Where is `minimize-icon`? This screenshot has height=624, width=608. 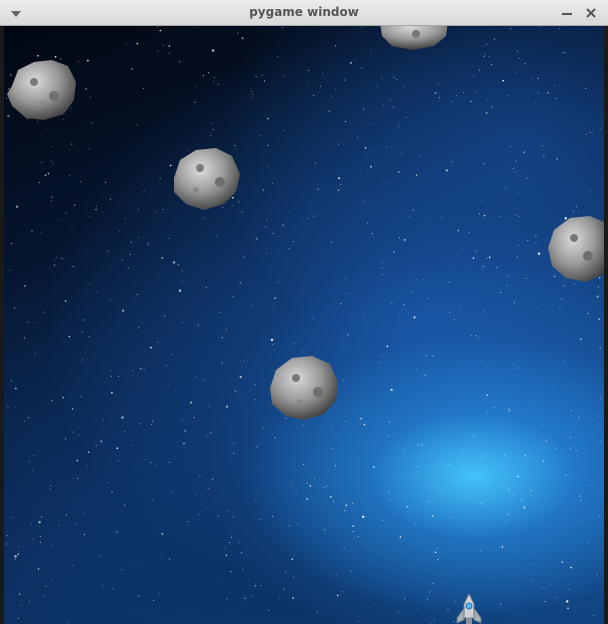
minimize-icon is located at coordinates (567, 14).